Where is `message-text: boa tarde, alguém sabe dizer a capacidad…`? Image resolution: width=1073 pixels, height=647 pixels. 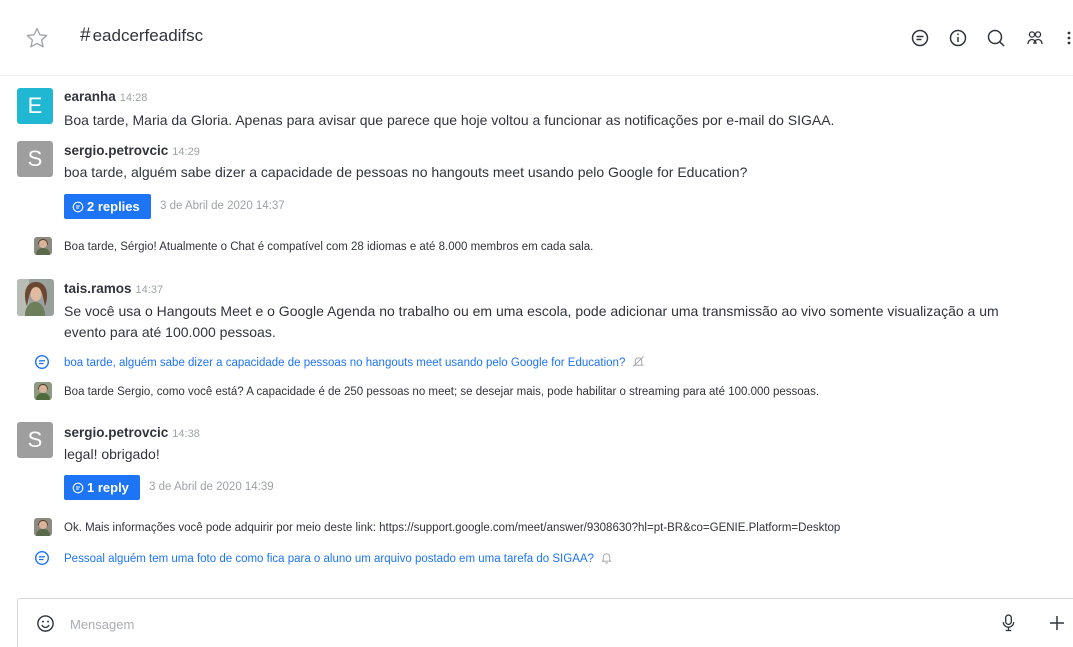
message-text: boa tarde, alguém sabe dizer a capacidad… is located at coordinates (406, 172).